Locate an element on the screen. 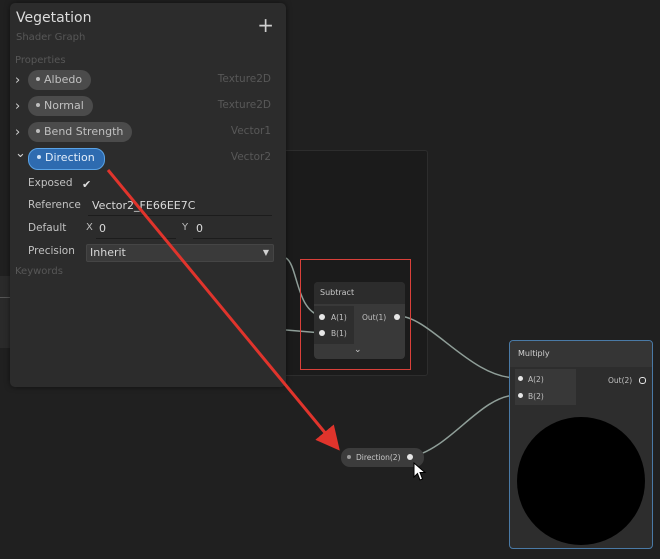 This screenshot has height=559, width=660. keywords-header: Keywords is located at coordinates (39, 271).